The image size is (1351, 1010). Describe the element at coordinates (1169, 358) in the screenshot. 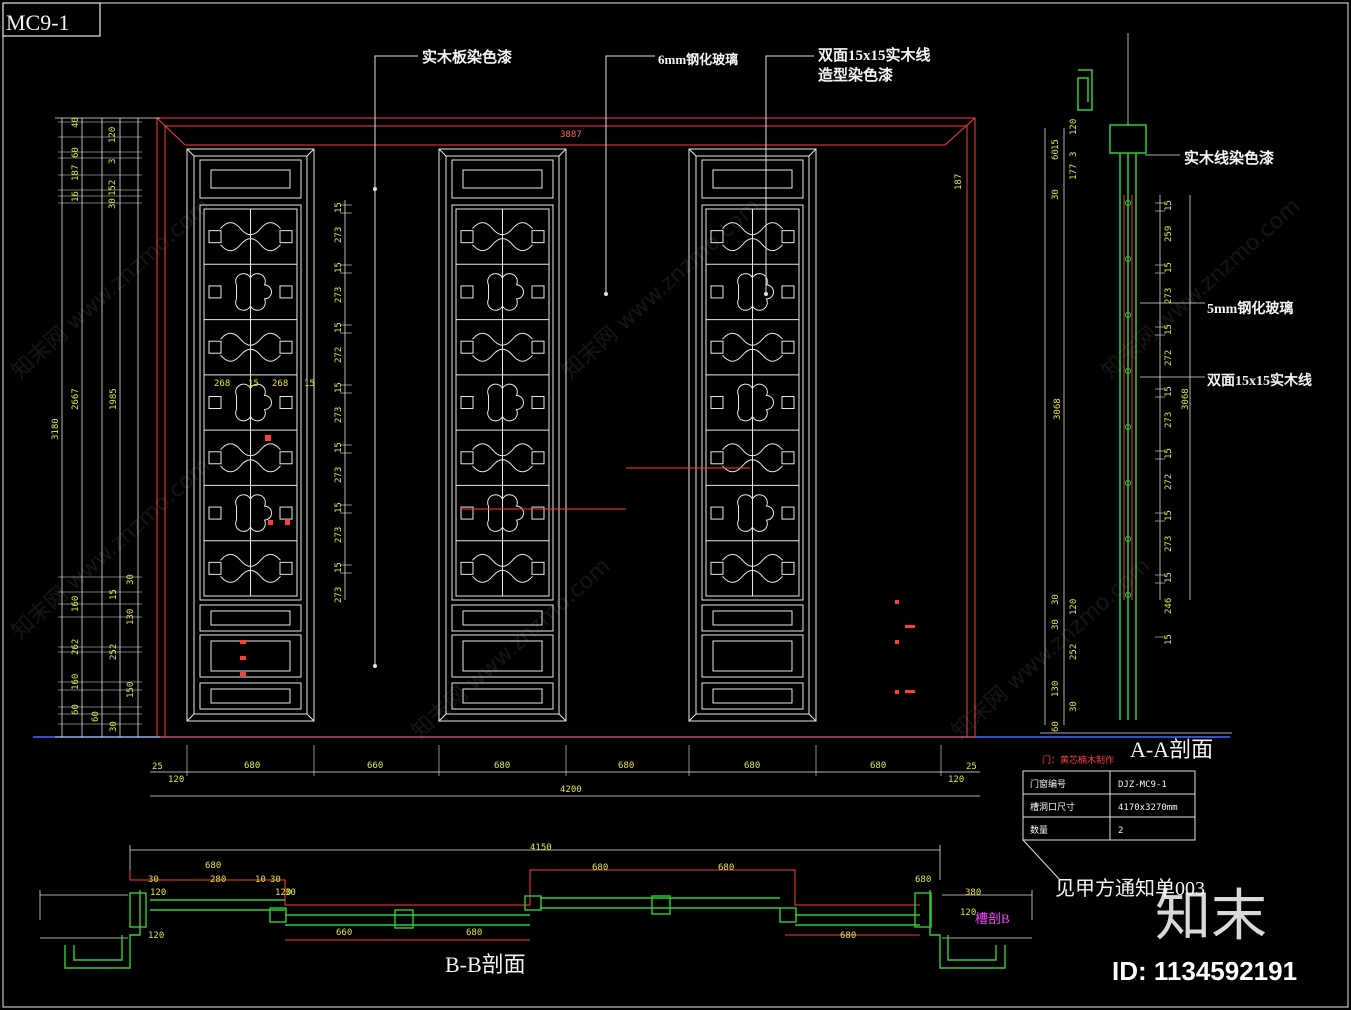

I see `aa-right-dim: 272` at that location.